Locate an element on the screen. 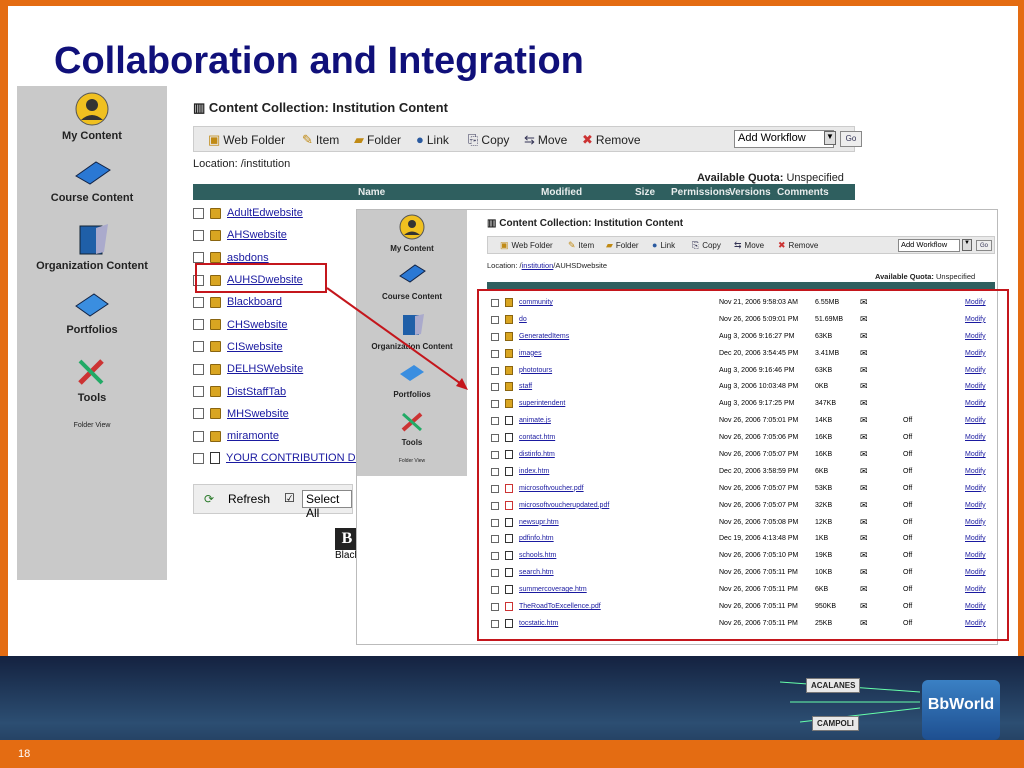 The width and height of the screenshot is (1024, 768). arrow-connector is located at coordinates (397, 338).